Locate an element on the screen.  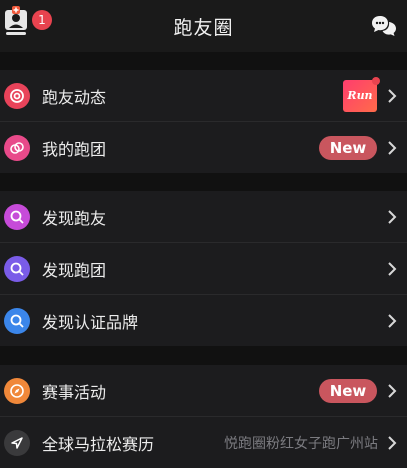
menu-item-label: 全球马拉松赛历 is located at coordinates (98, 444).